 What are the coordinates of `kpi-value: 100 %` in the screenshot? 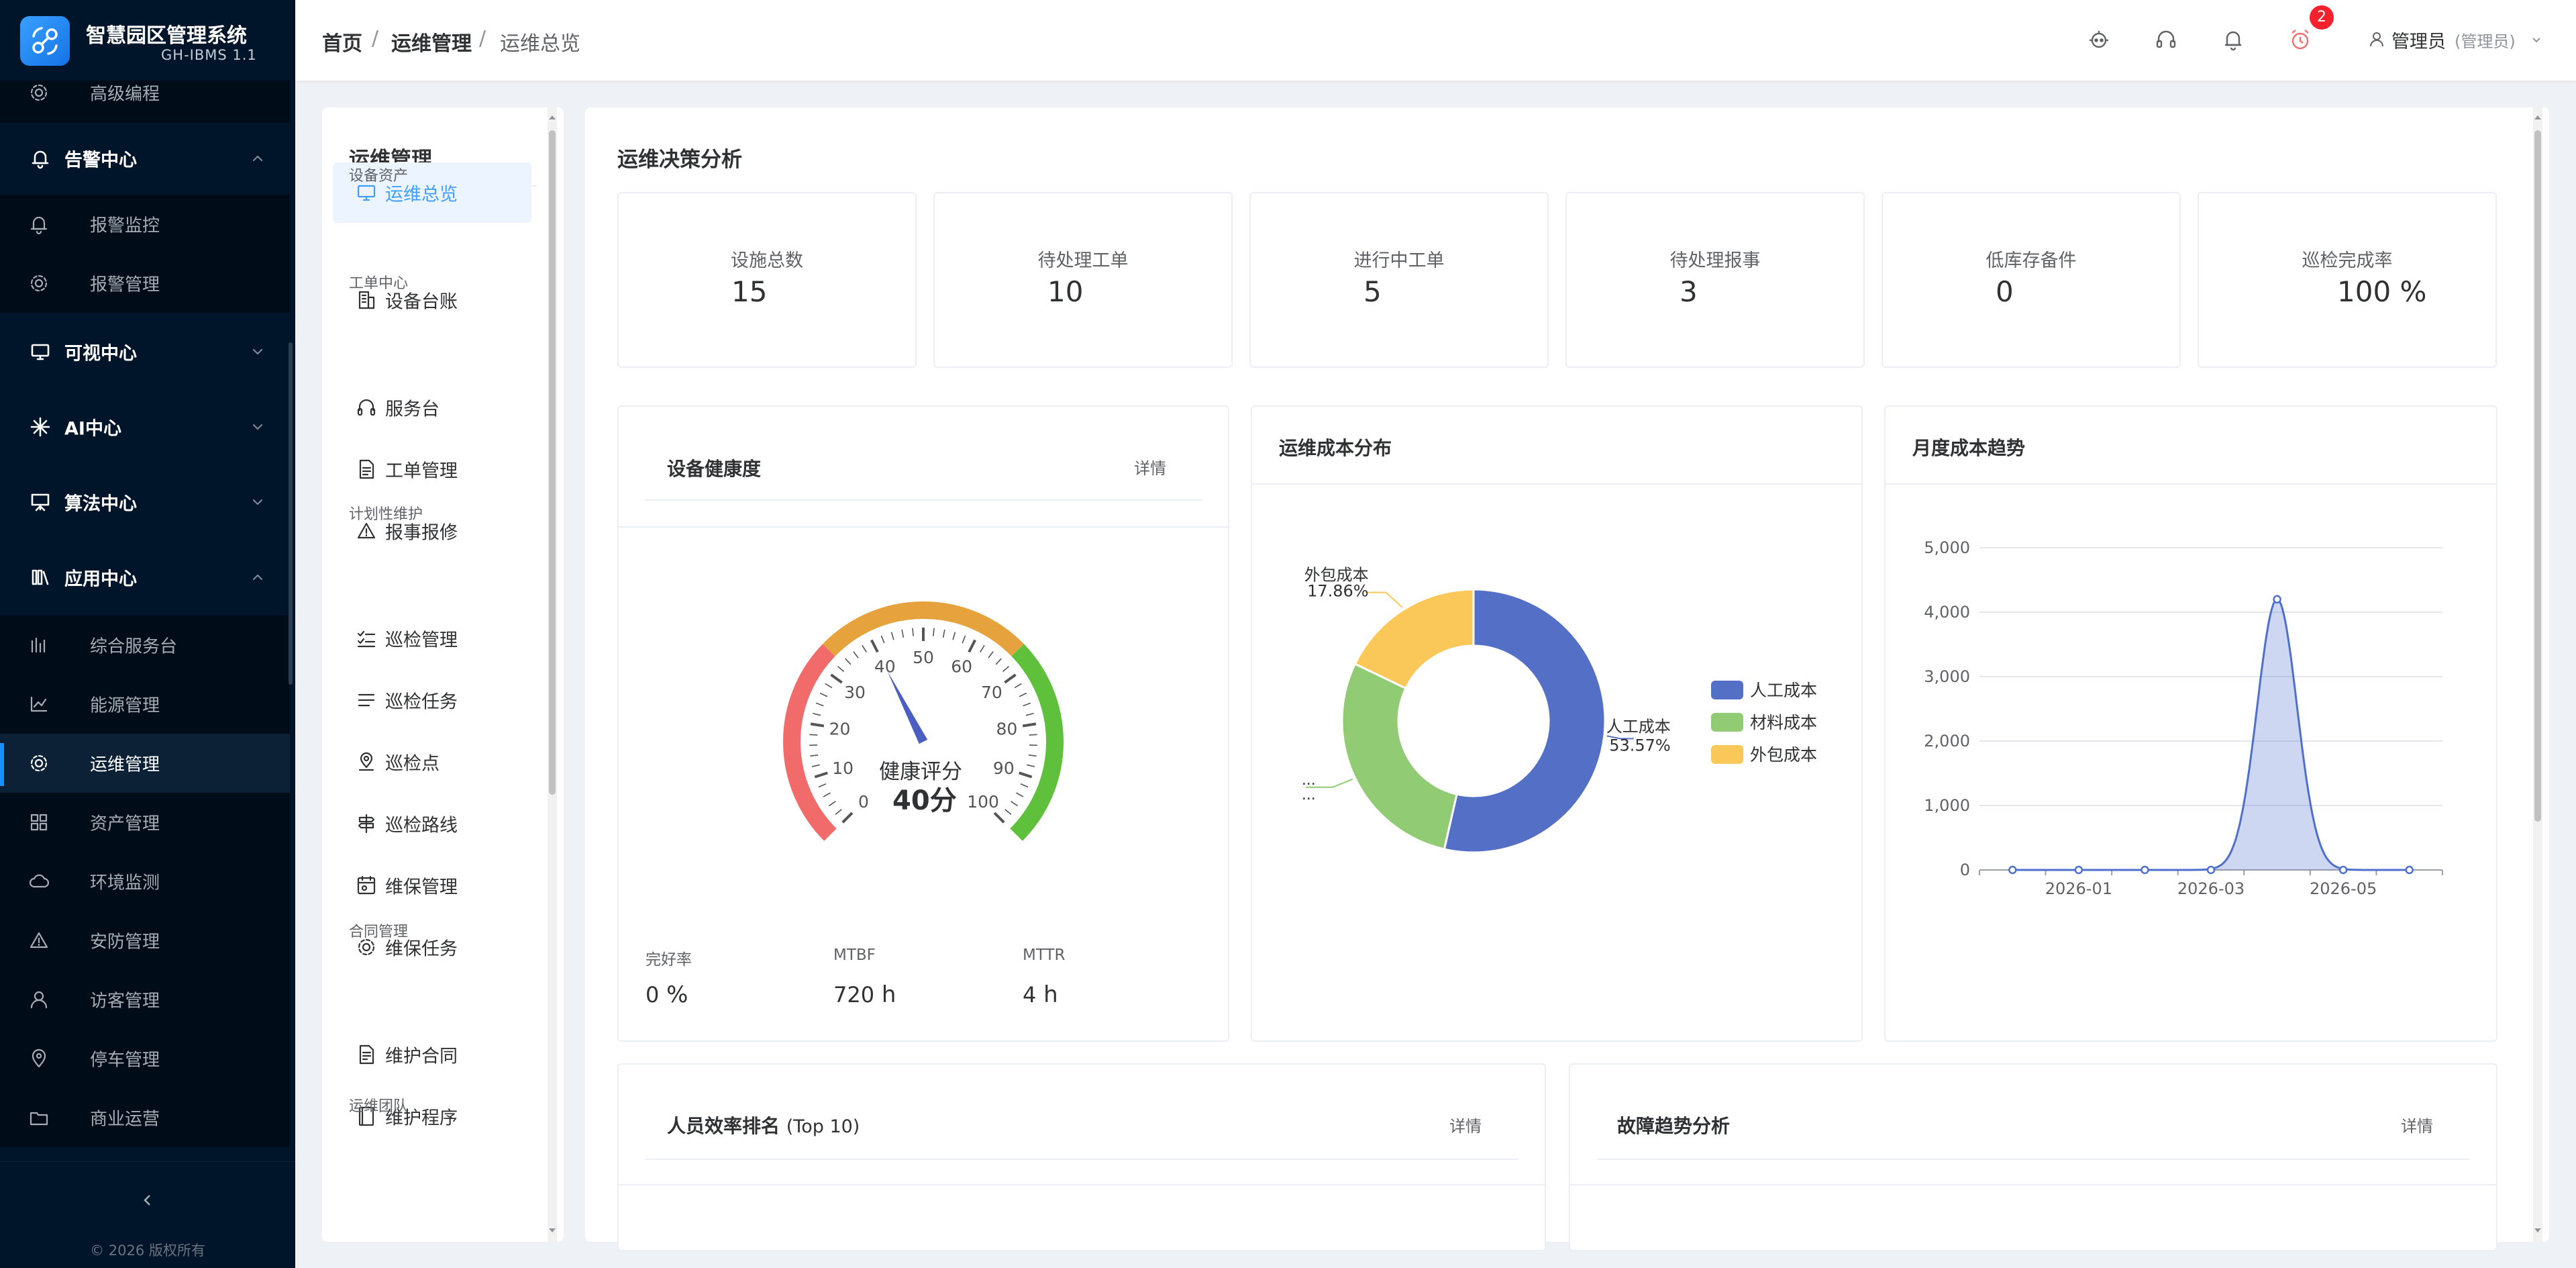 It's located at (2382, 291).